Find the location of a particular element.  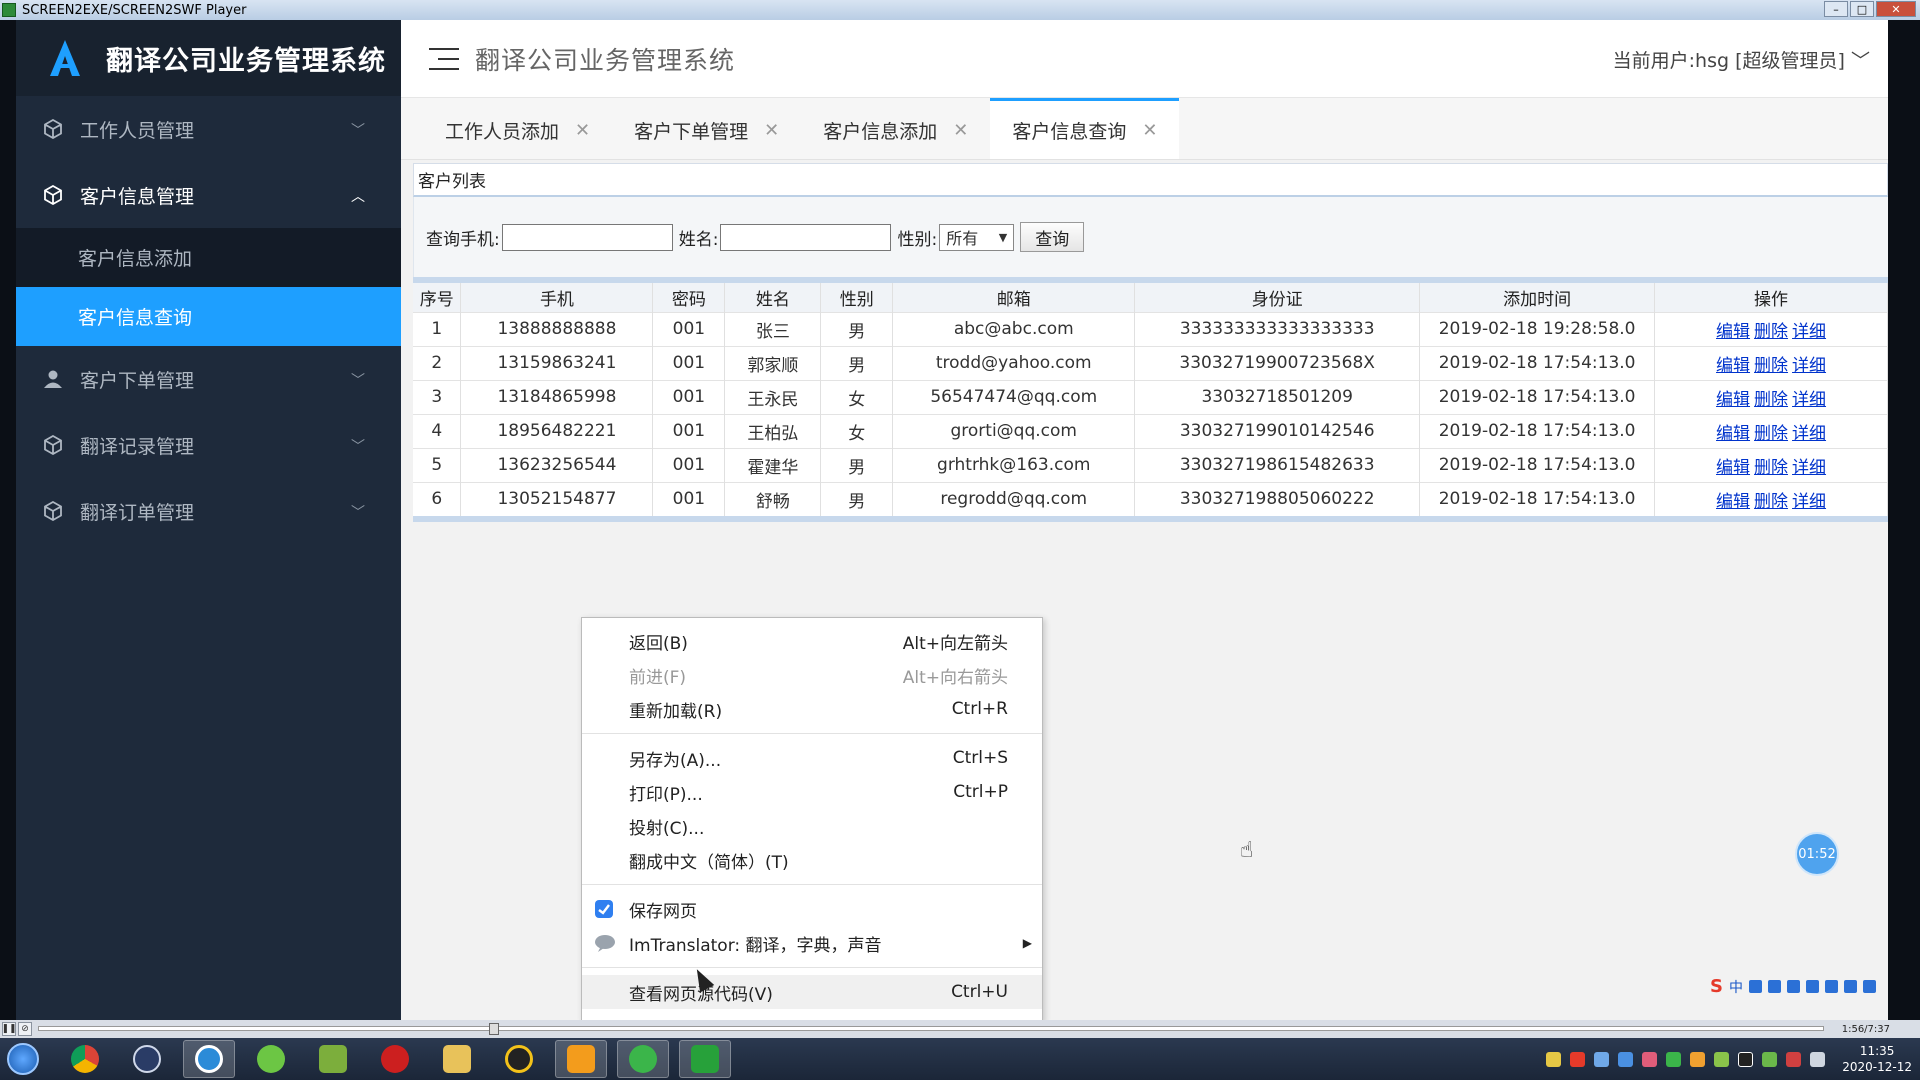

wechat-tray-icon is located at coordinates (1674, 1059).